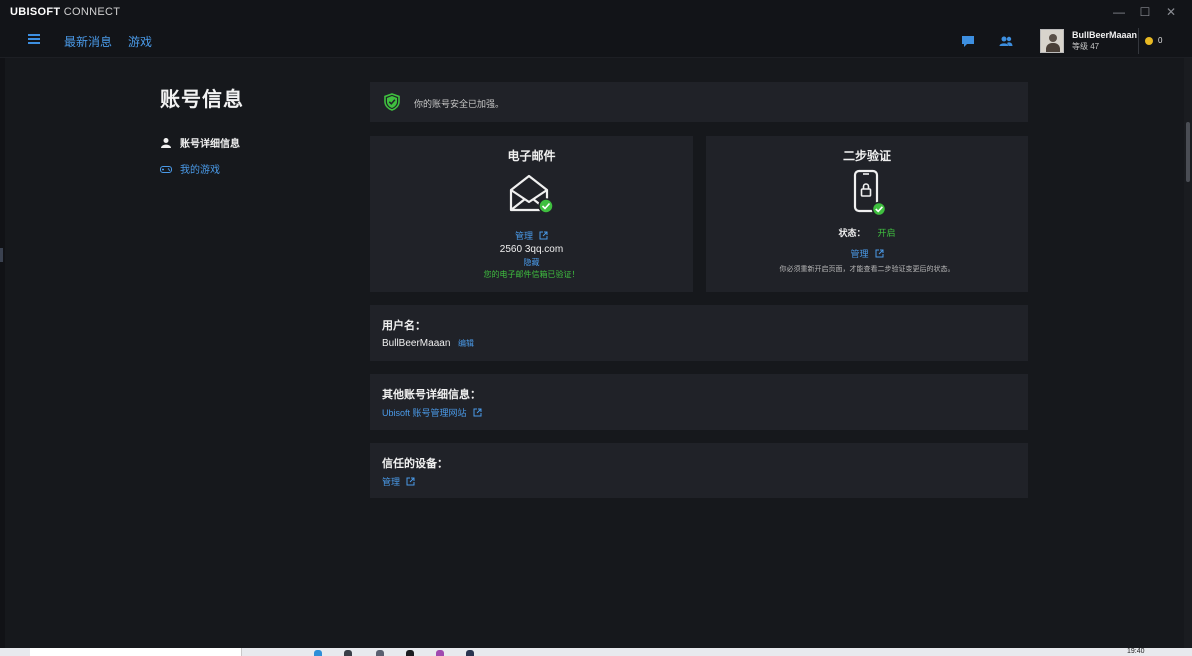  I want to click on email-card-title: 电子邮件, so click(531, 156).